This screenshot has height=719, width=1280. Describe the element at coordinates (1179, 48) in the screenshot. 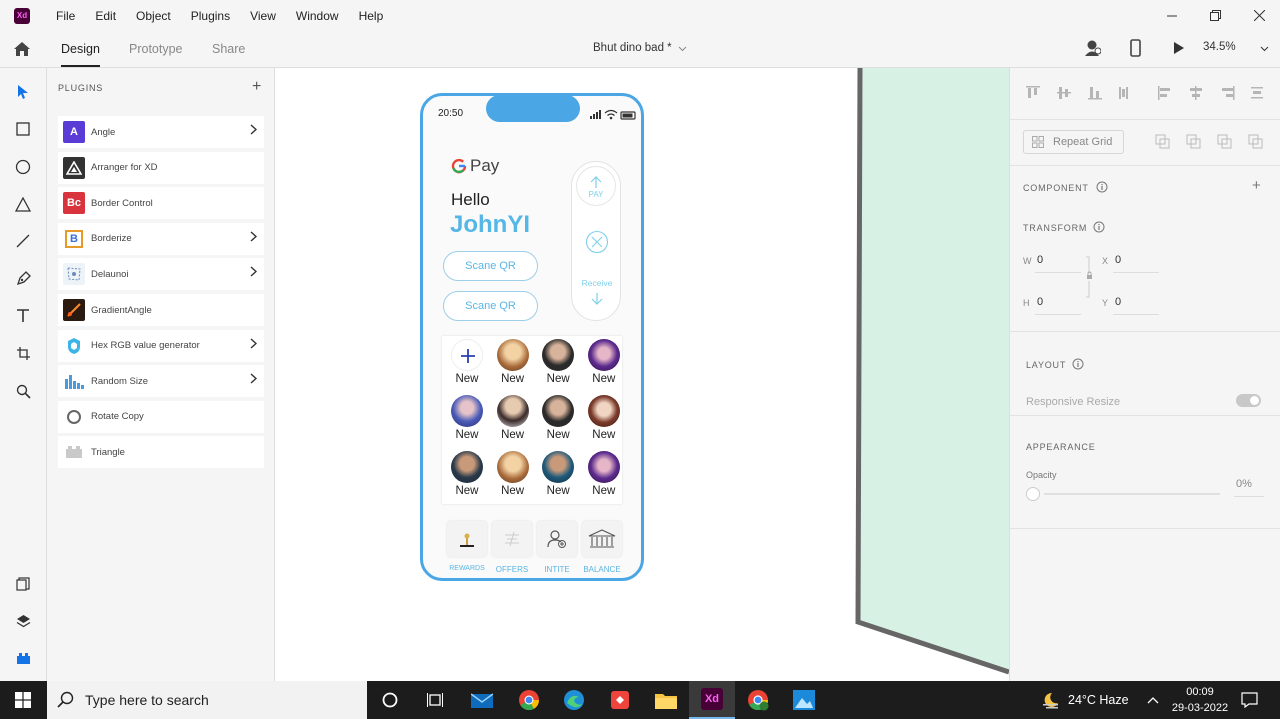

I see `play-icon` at that location.